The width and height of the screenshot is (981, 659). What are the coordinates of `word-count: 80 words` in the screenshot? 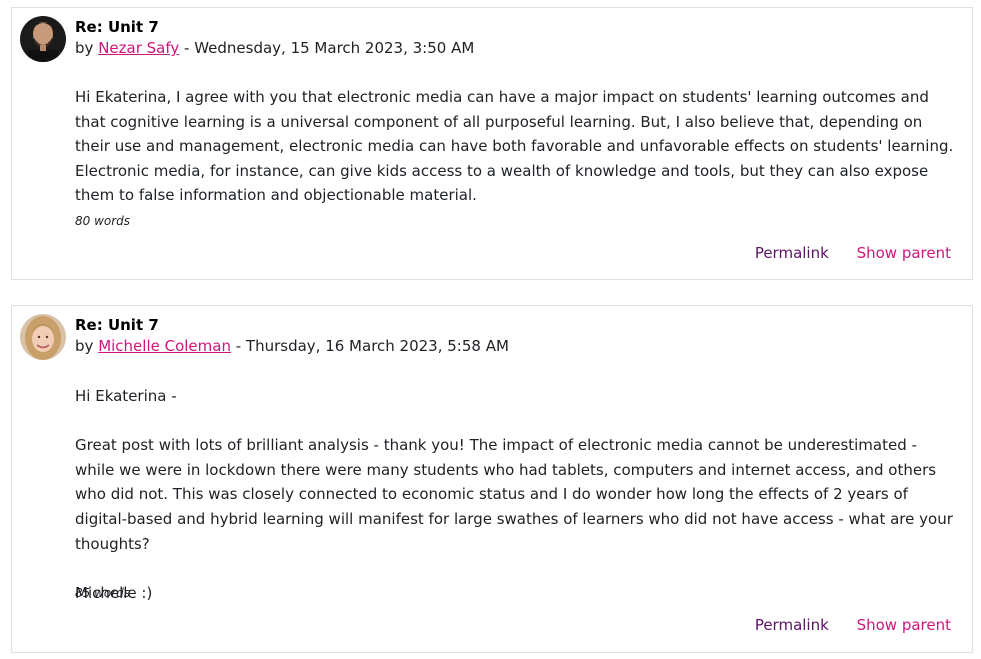 It's located at (103, 221).